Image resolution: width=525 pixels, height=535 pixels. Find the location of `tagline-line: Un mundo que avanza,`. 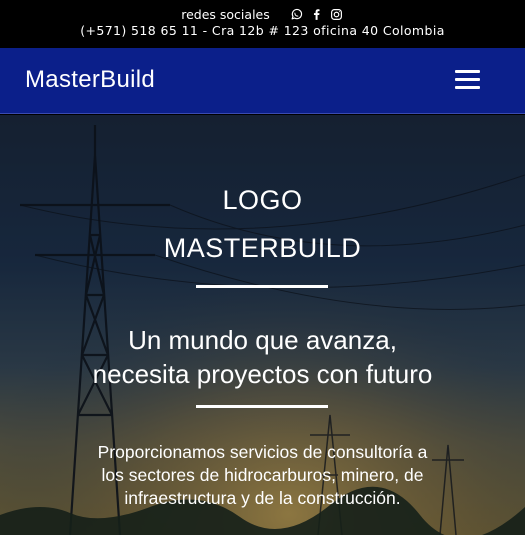

tagline-line: Un mundo que avanza, is located at coordinates (262, 340).